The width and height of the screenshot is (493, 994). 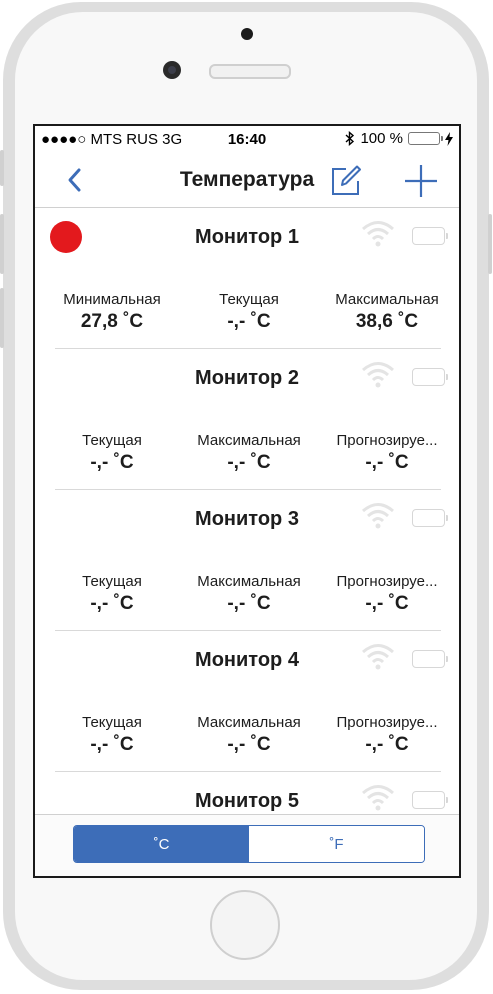 I want to click on front-camera, so click(x=172, y=70).